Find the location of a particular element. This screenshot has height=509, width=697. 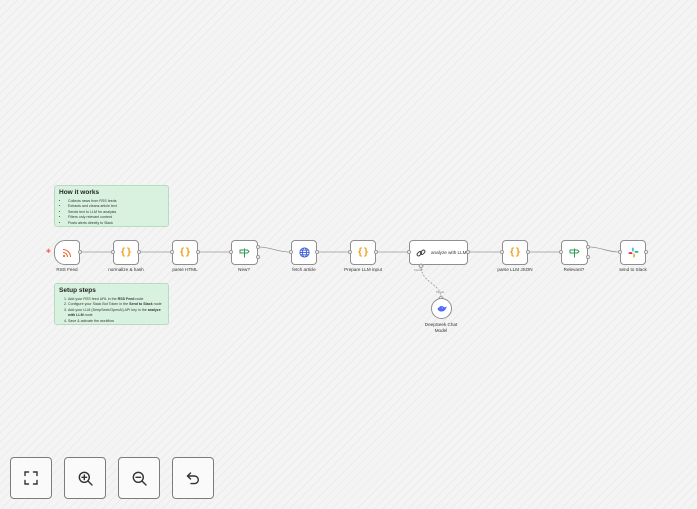

edge-relevant-slack is located at coordinates (603, 249).